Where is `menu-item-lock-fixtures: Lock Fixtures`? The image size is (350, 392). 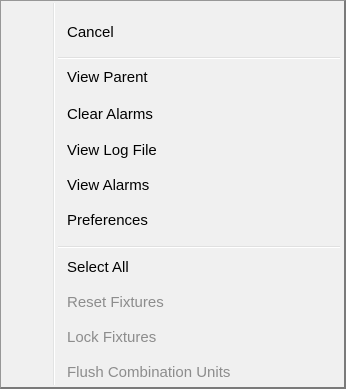 menu-item-lock-fixtures: Lock Fixtures is located at coordinates (112, 337).